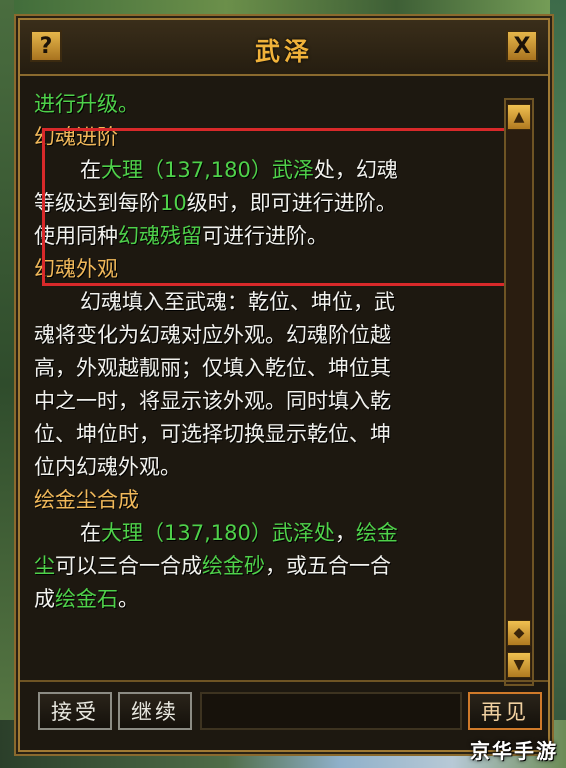  I want to click on dialog-scrollbar: ▲ ◆ ▼, so click(519, 392).